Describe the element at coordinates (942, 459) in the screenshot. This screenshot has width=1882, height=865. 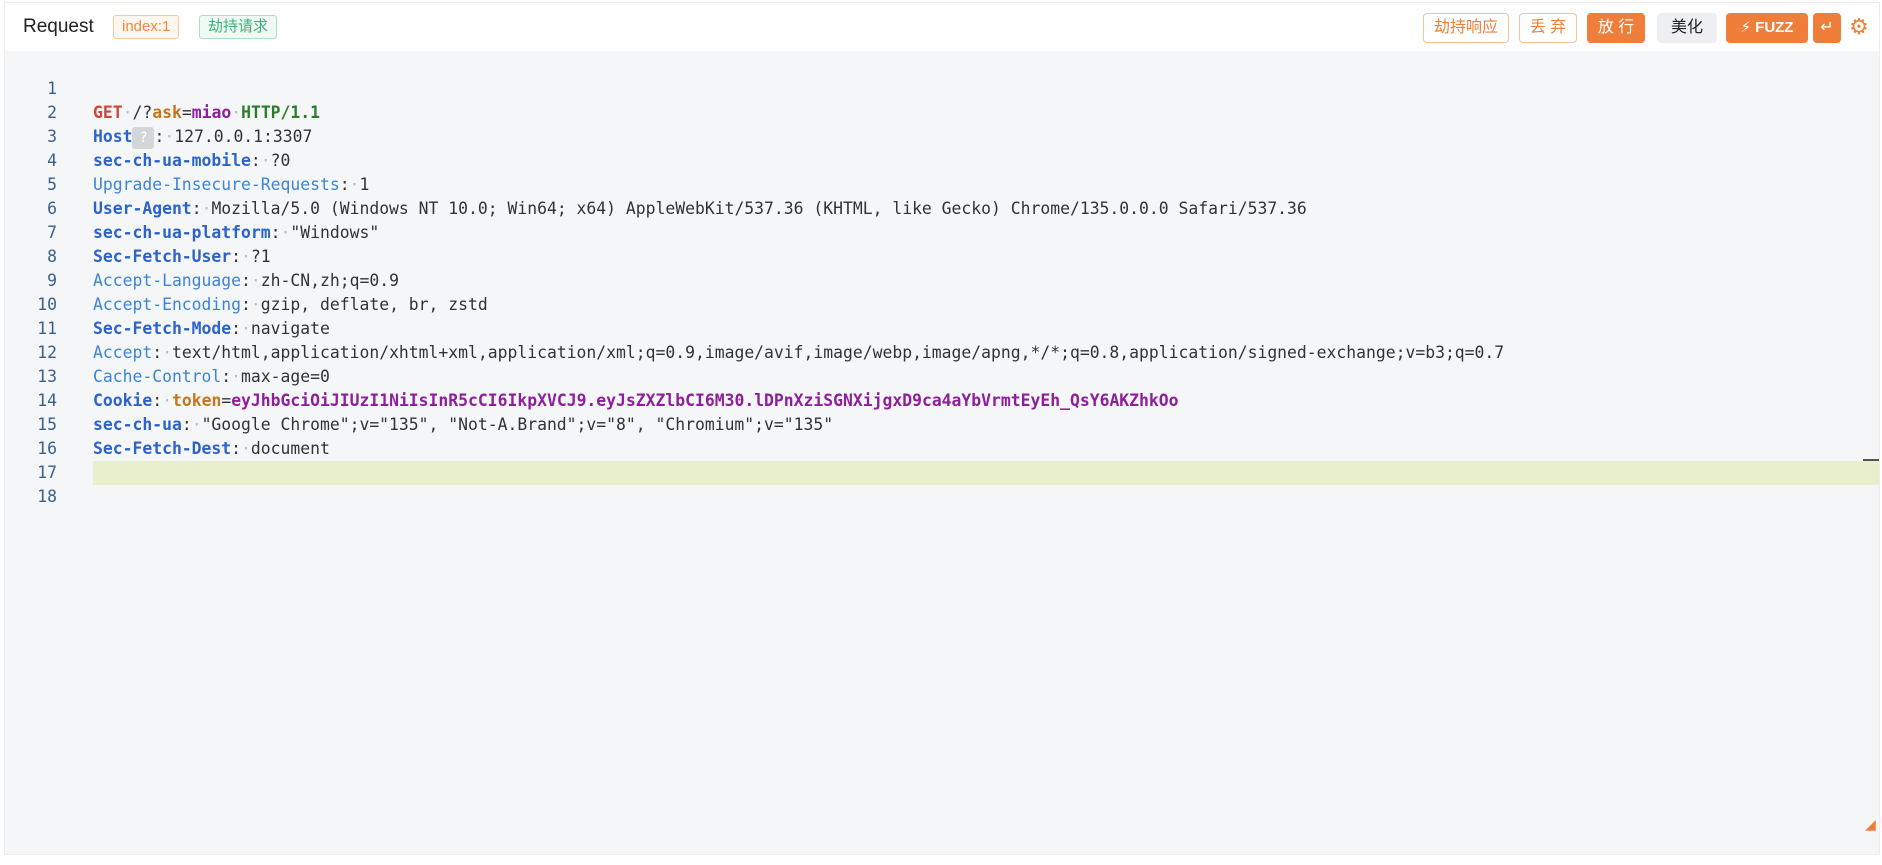
I see `editor-line: 17` at that location.